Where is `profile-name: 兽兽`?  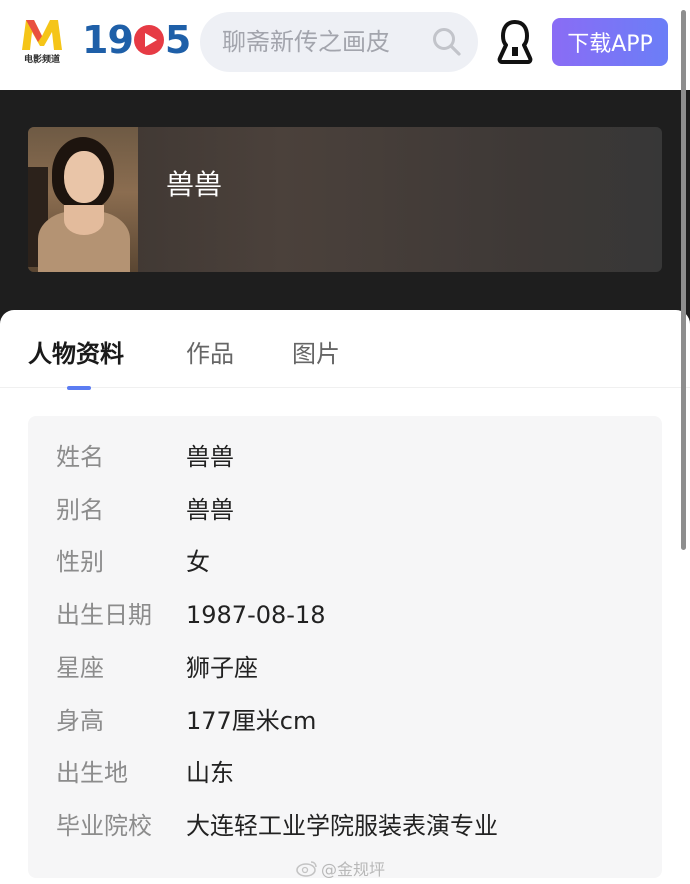 profile-name: 兽兽 is located at coordinates (194, 184).